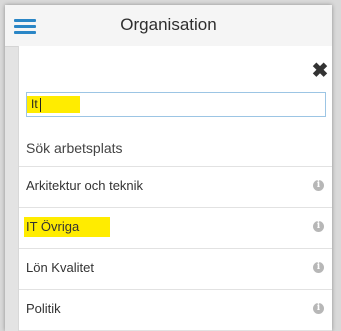 Image resolution: width=341 pixels, height=331 pixels. I want to click on header-bar: Organisation, so click(168, 26).